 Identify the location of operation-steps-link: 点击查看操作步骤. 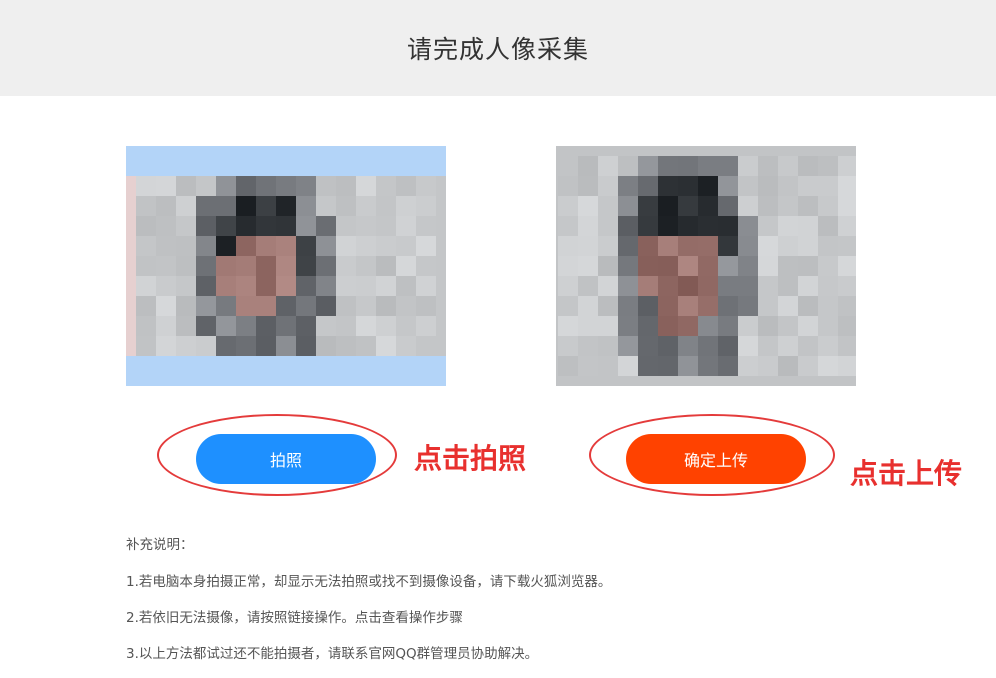
(409, 618).